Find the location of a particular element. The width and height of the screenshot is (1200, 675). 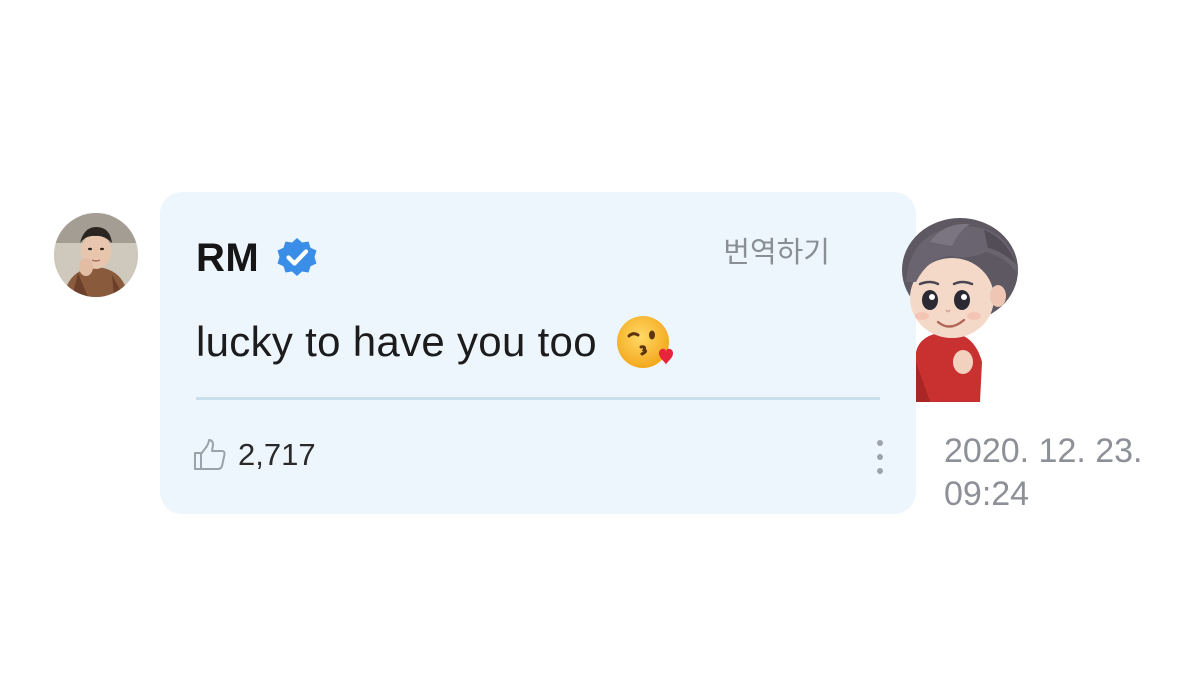

character-sticker is located at coordinates (960, 310).